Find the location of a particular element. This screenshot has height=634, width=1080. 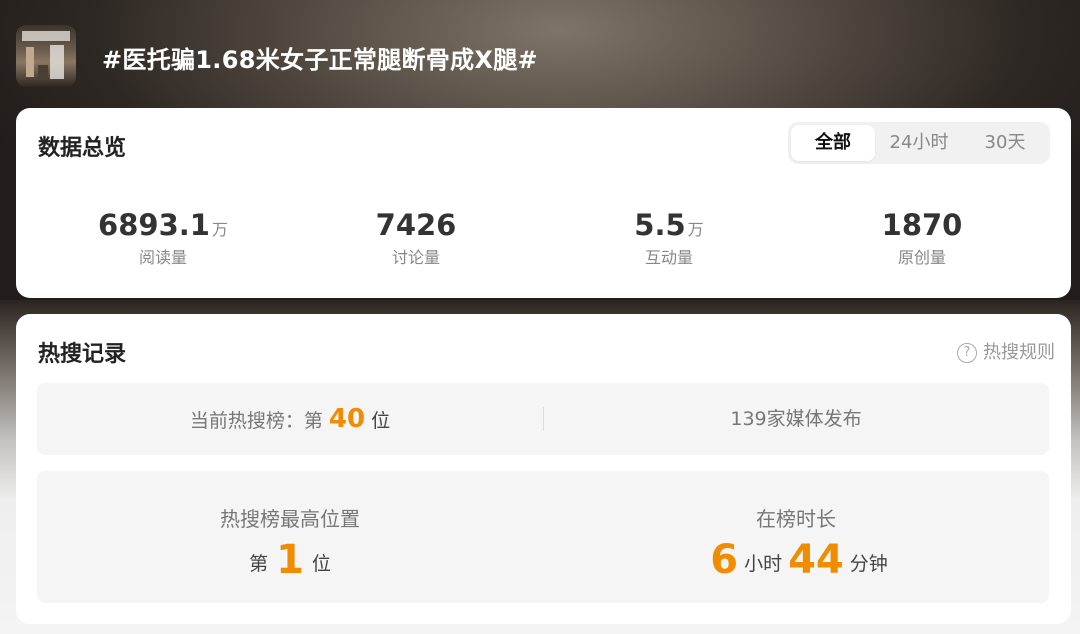

stat-interactions: 5.5 万 互动量 is located at coordinates (669, 238).